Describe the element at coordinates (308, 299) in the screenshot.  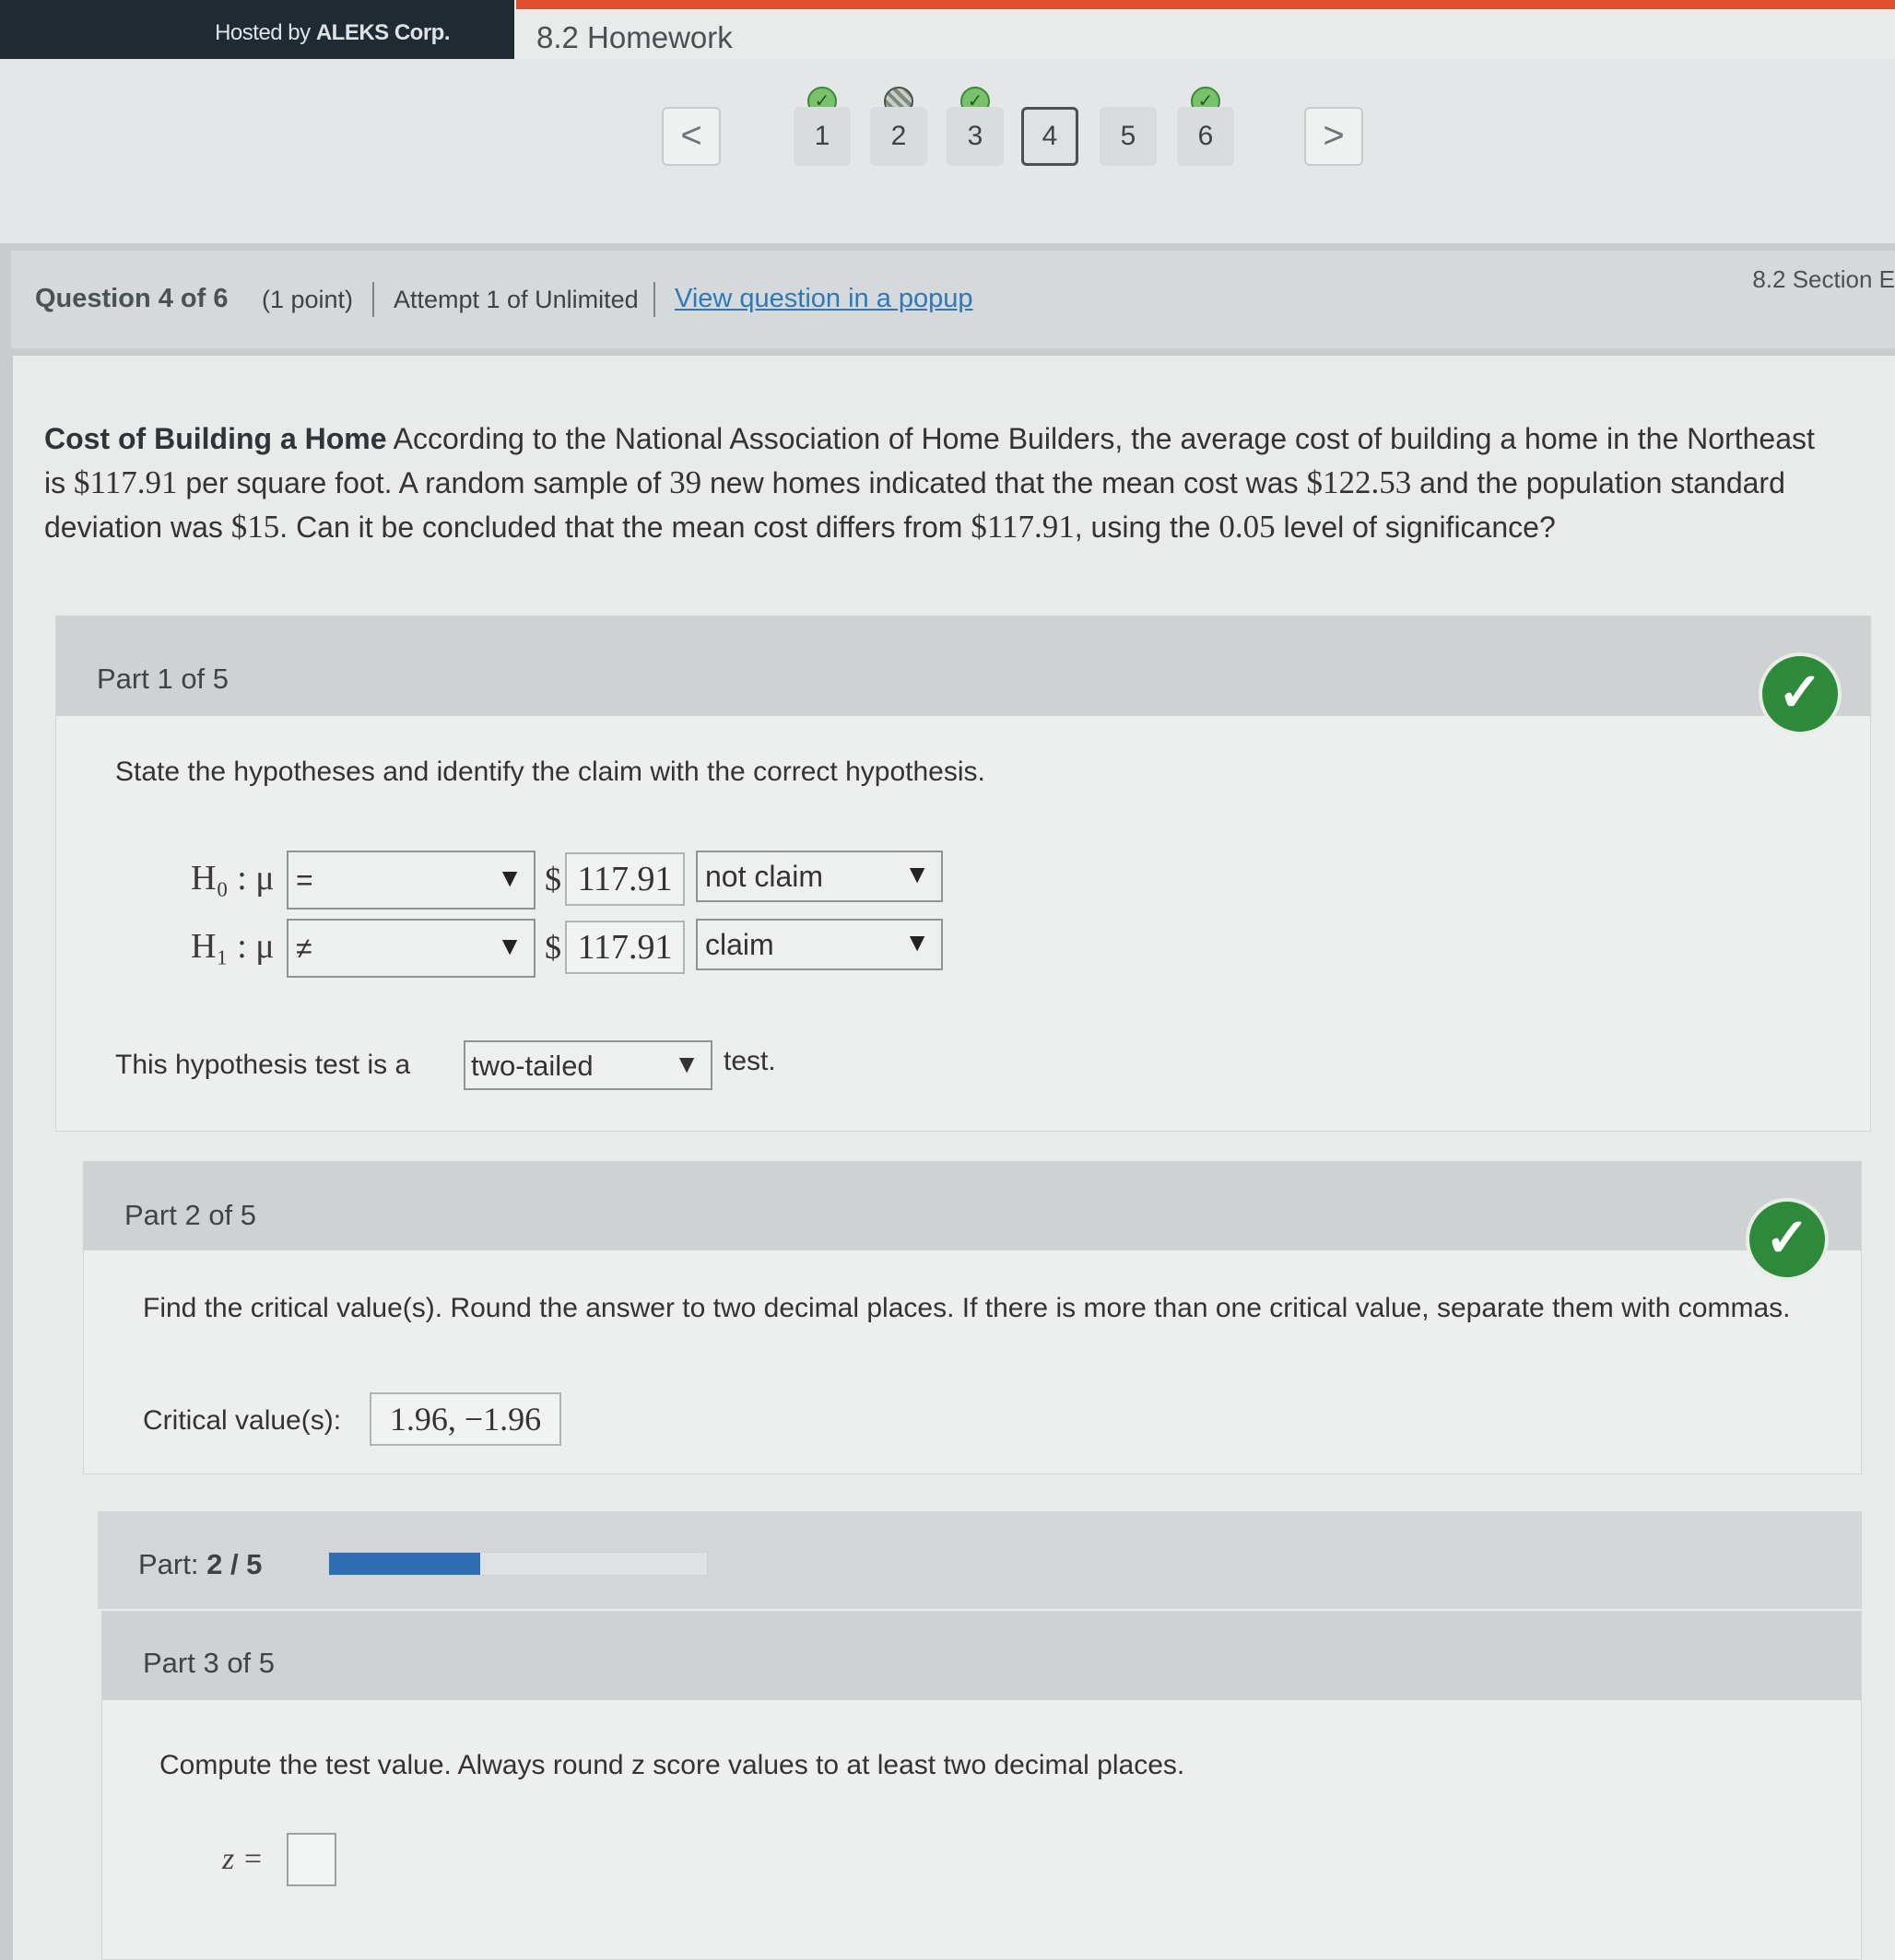
I see `question-points: (1 point)` at that location.